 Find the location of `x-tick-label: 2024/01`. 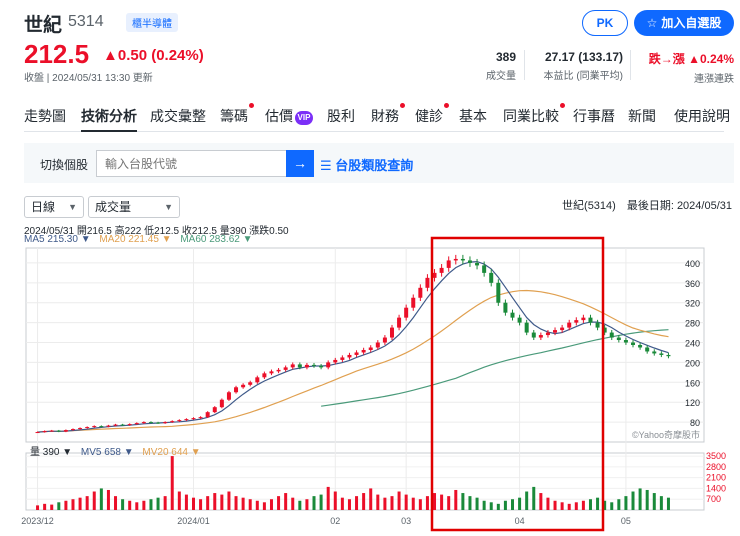

x-tick-label: 2024/01 is located at coordinates (193, 521).